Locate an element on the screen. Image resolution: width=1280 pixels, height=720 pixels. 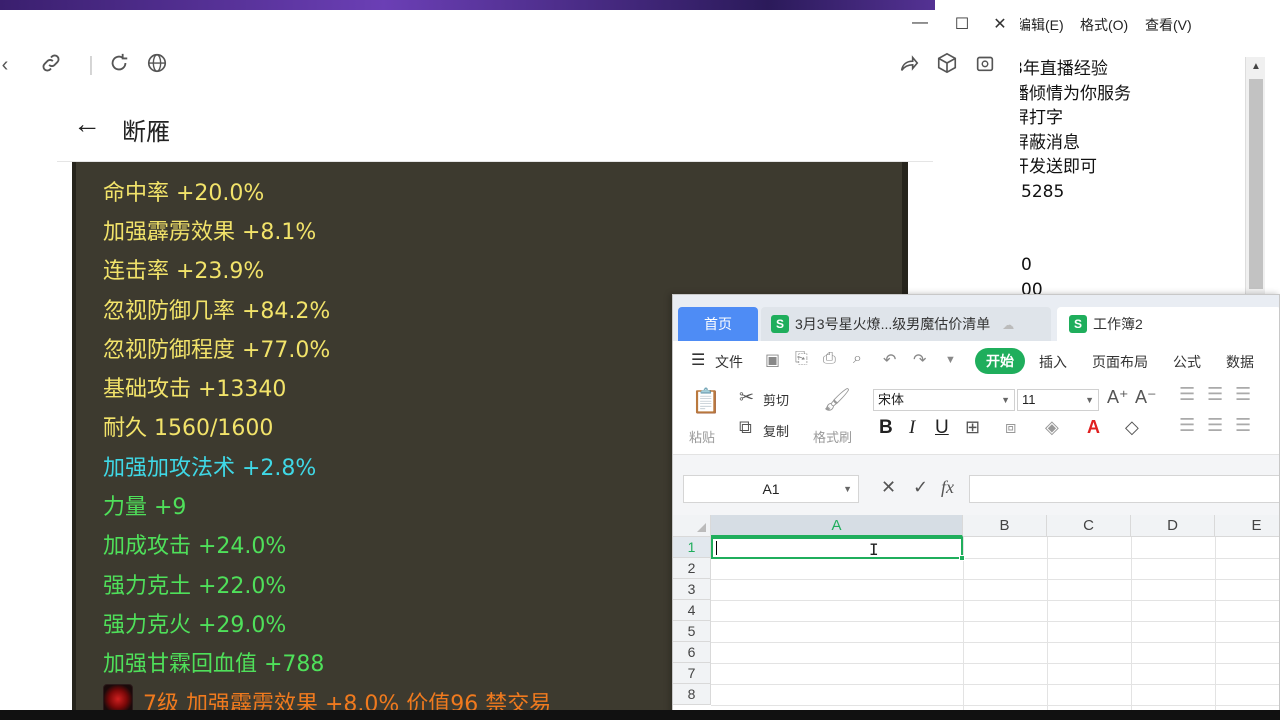
tab-start: 开始 is located at coordinates (1000, 361).